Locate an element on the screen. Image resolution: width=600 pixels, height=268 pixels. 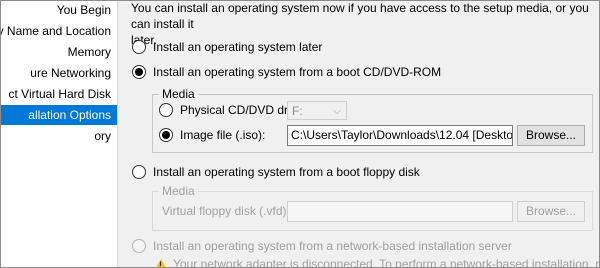
floppy-path-input is located at coordinates (400, 211).